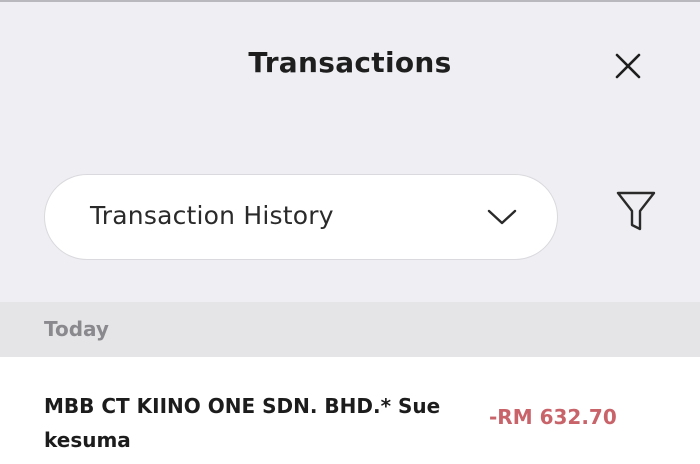 This screenshot has height=464, width=700. What do you see at coordinates (350, 329) in the screenshot?
I see `date-section-header: Today` at bounding box center [350, 329].